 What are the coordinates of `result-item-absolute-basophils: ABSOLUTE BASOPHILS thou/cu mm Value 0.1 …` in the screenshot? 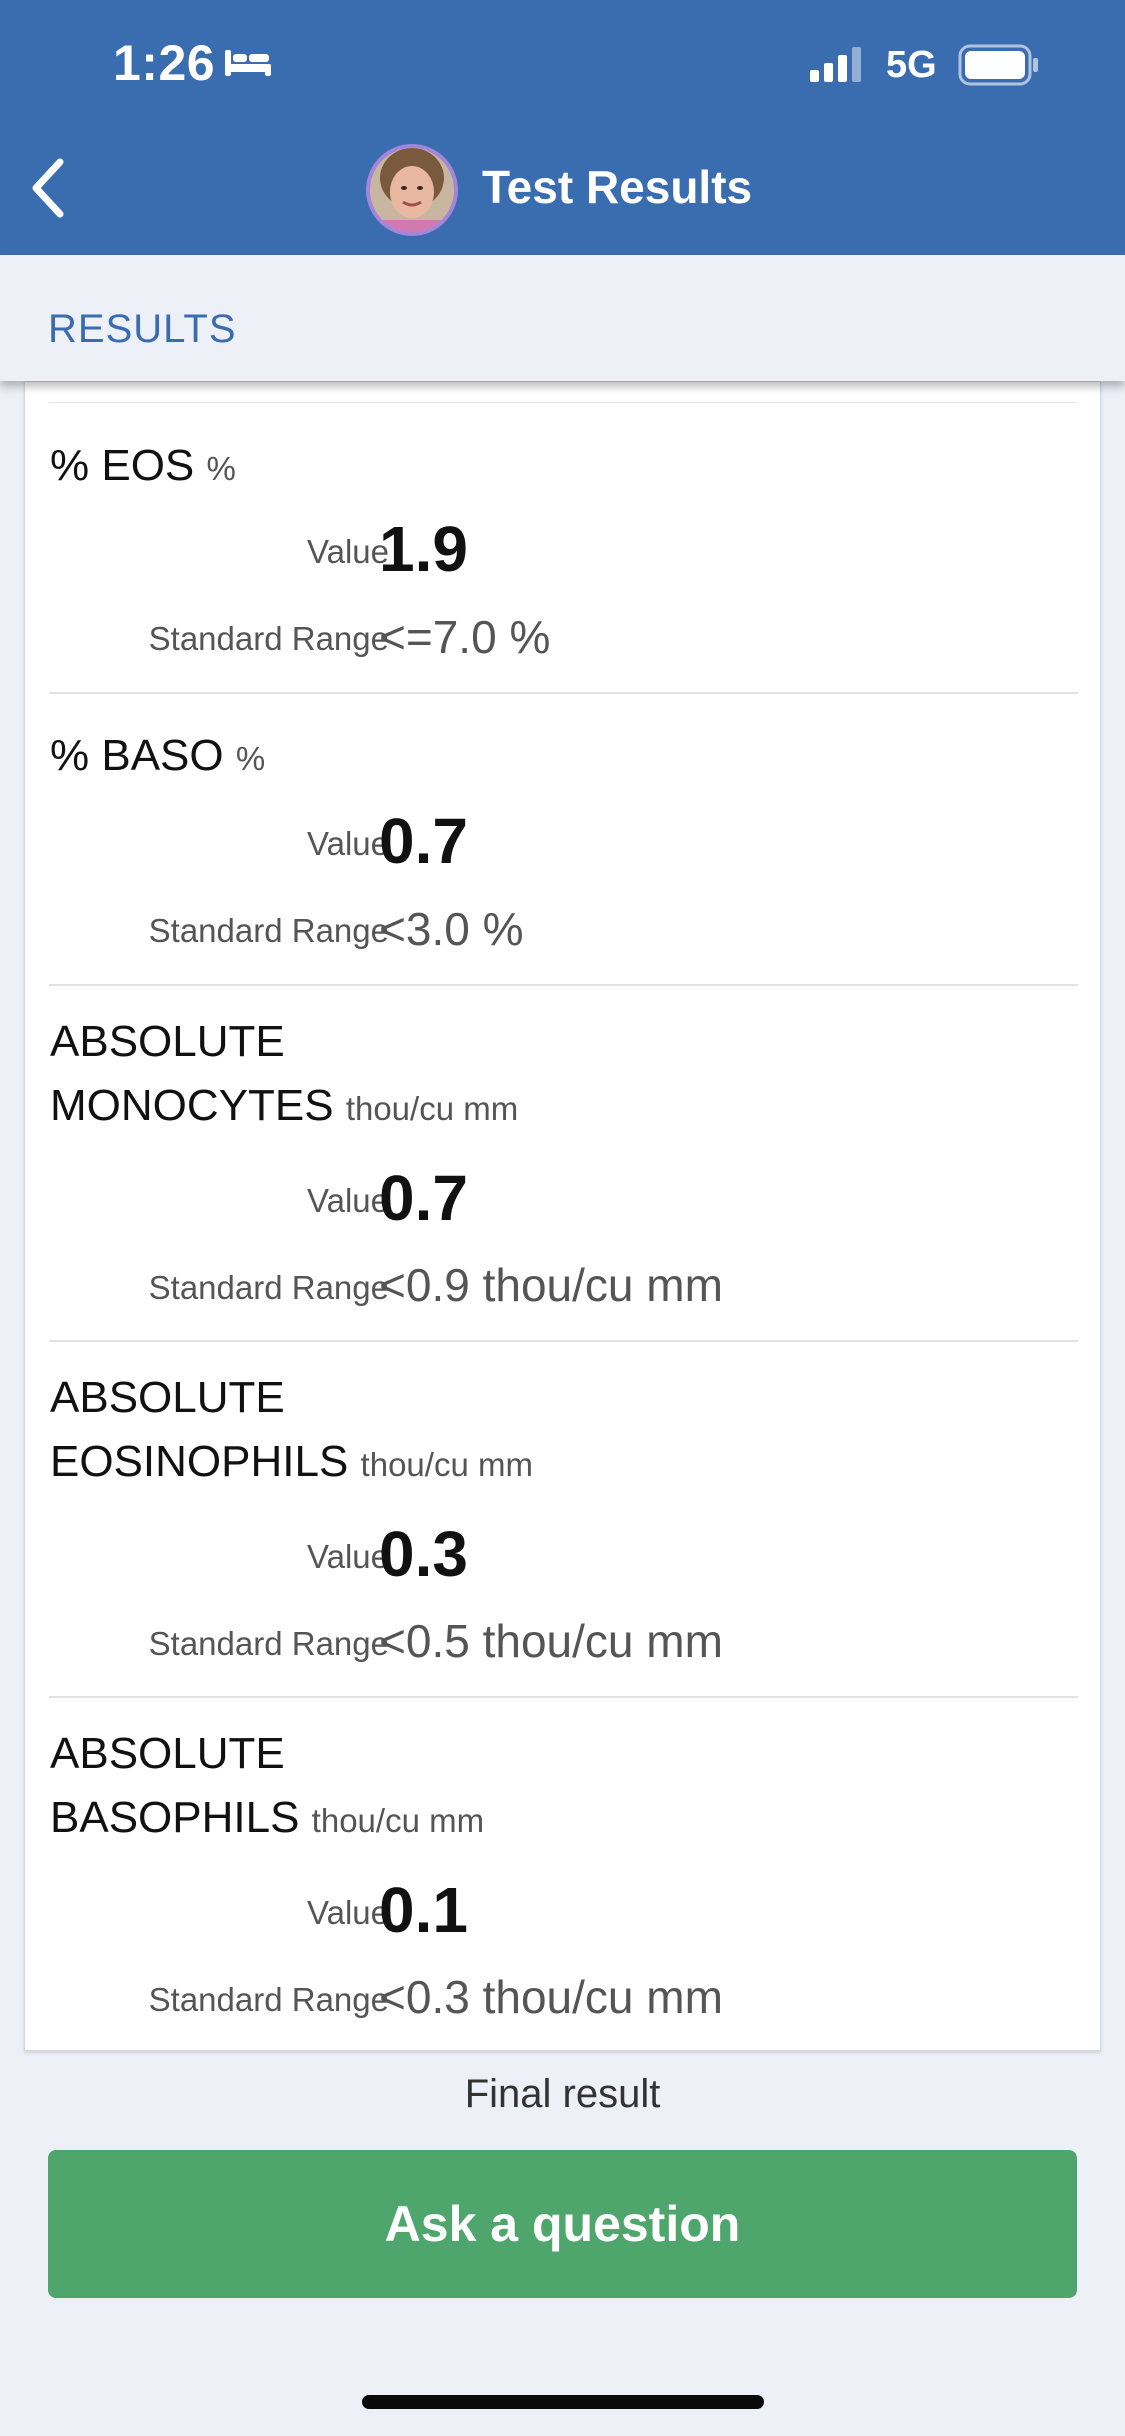 It's located at (563, 1875).